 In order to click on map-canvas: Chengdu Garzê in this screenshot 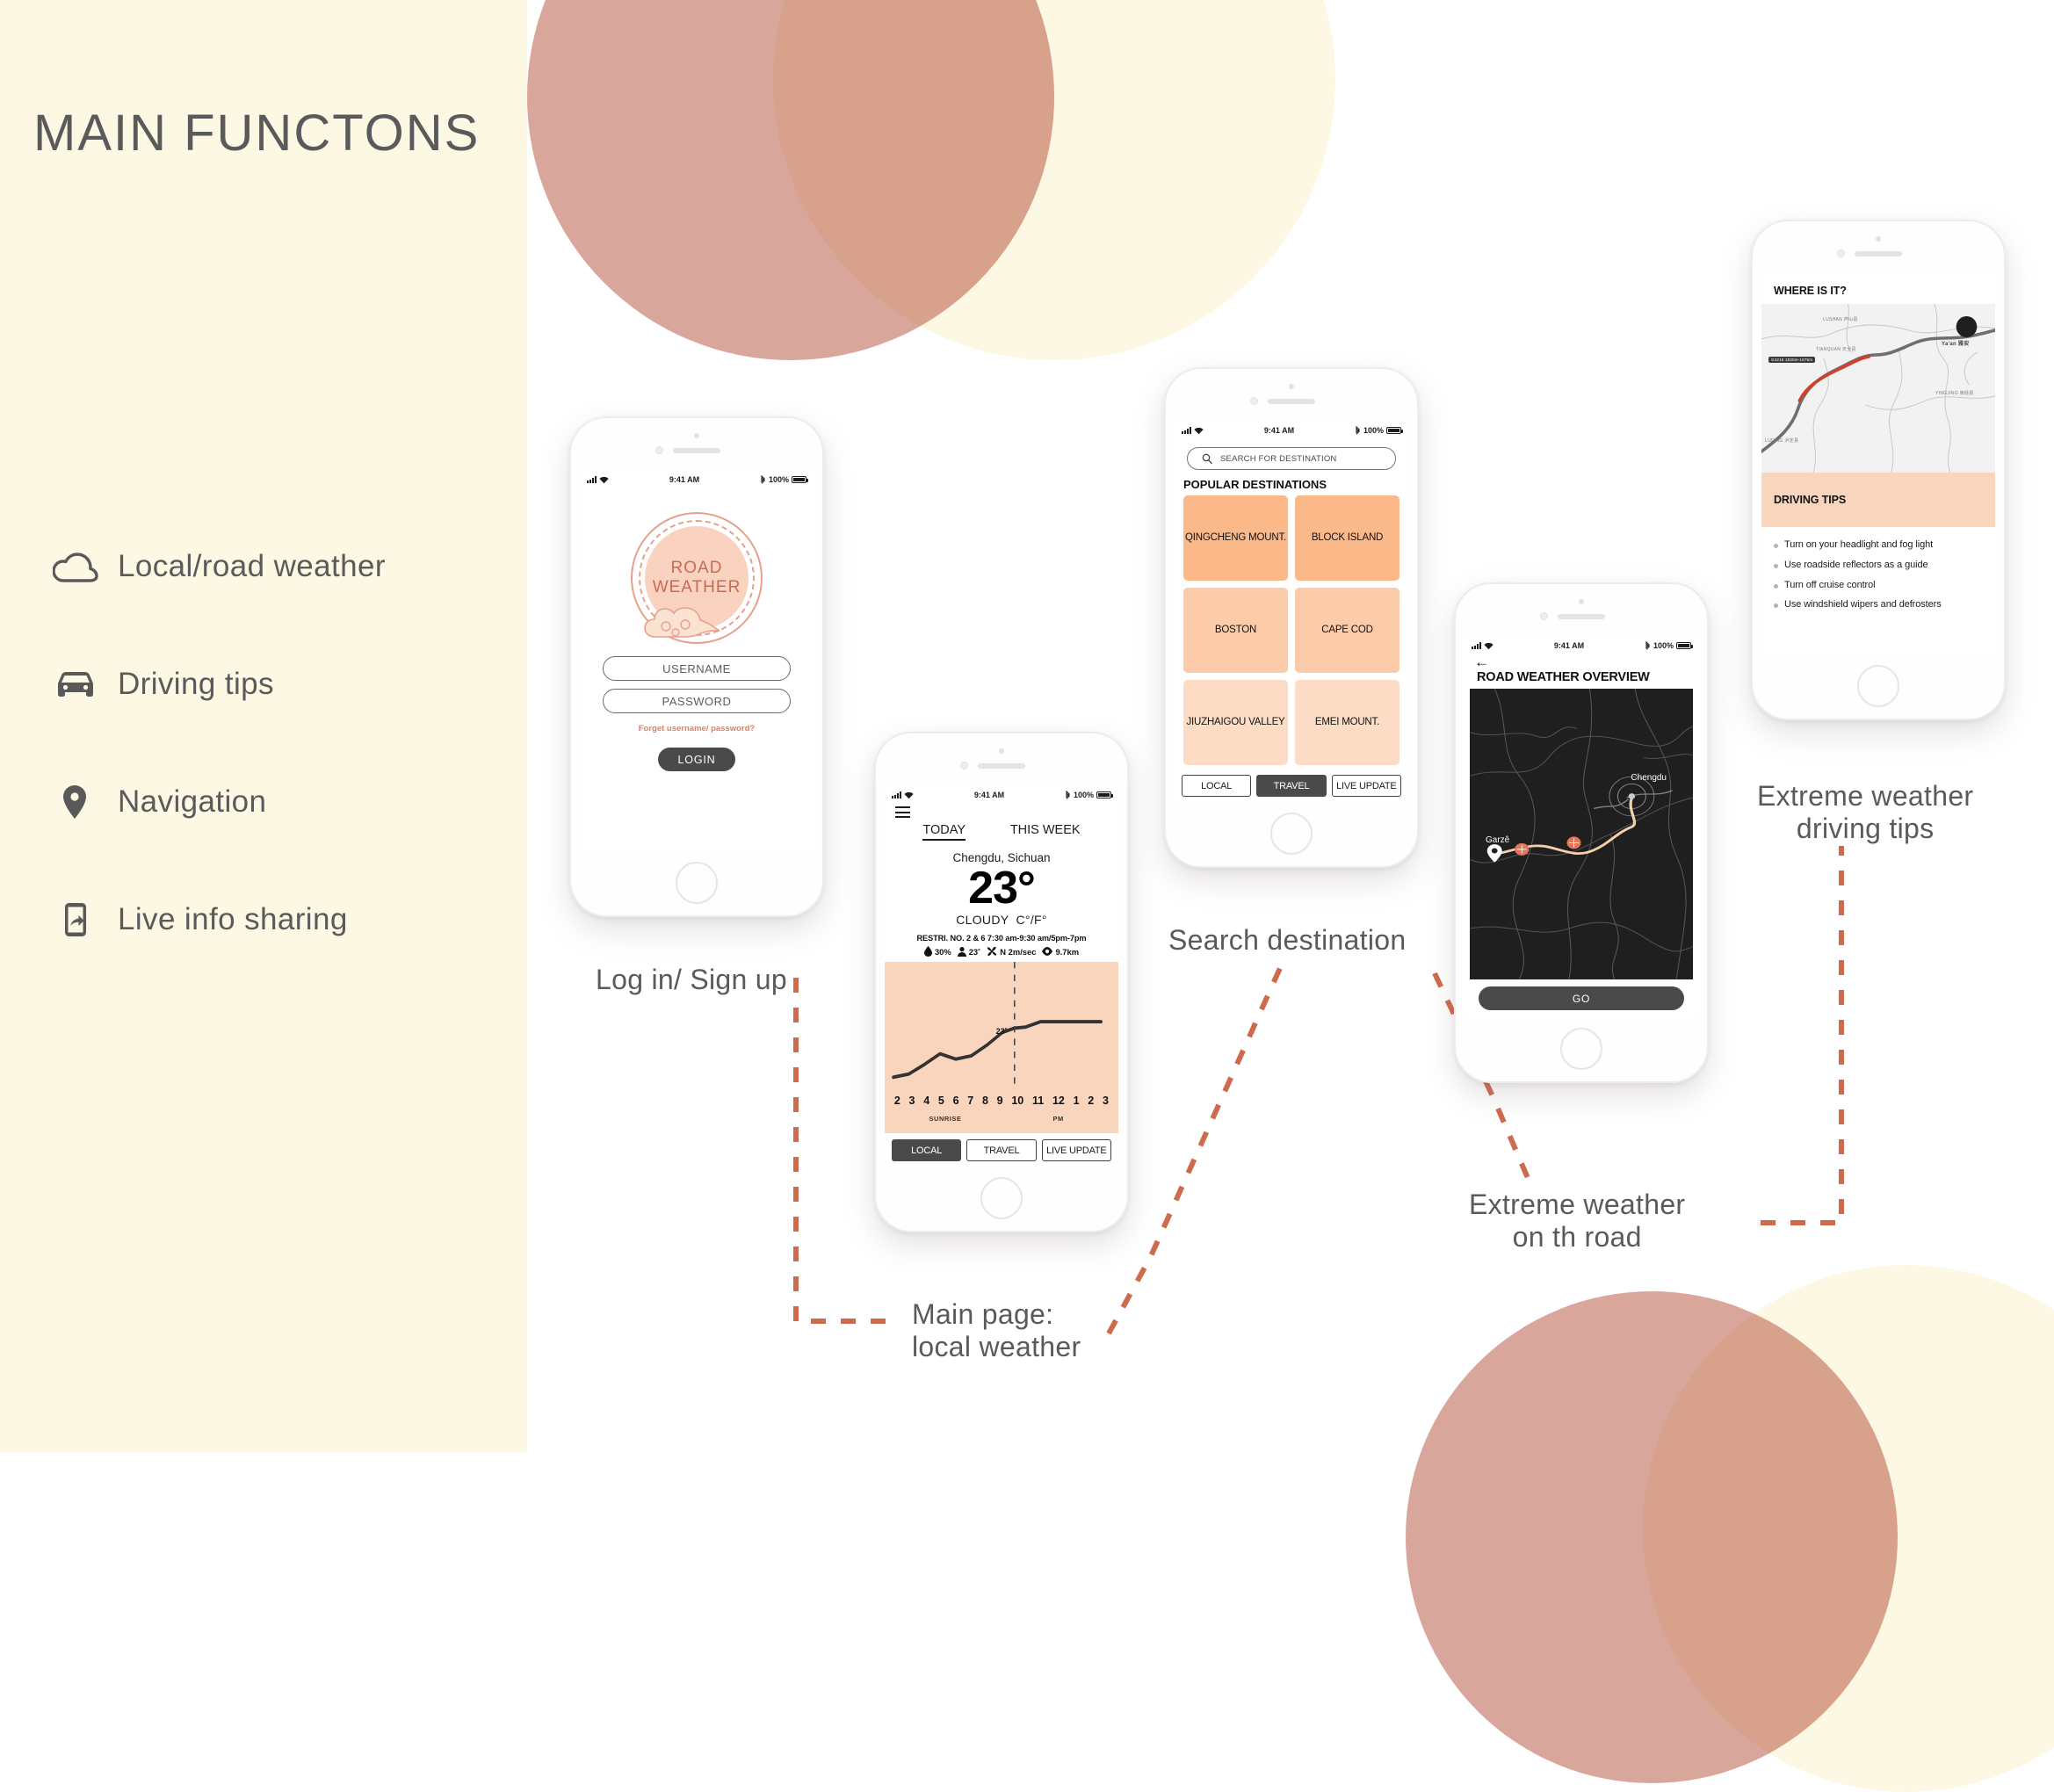, I will do `click(1581, 834)`.